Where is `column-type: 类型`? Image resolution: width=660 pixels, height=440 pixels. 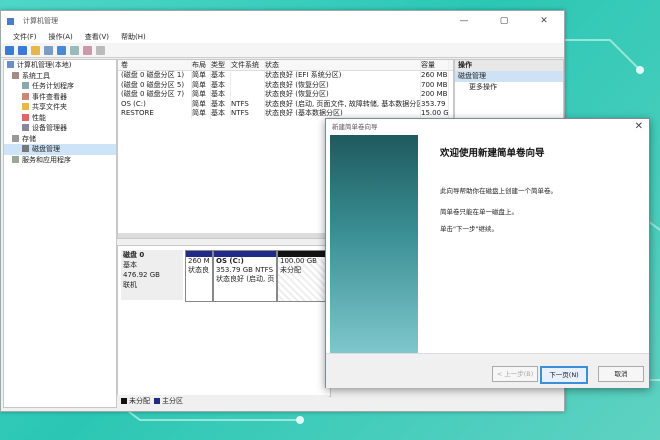
column-type: 类型 is located at coordinates (221, 65).